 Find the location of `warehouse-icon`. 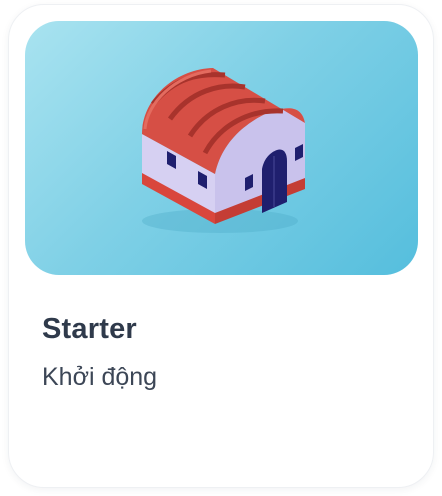

warehouse-icon is located at coordinates (223, 150).